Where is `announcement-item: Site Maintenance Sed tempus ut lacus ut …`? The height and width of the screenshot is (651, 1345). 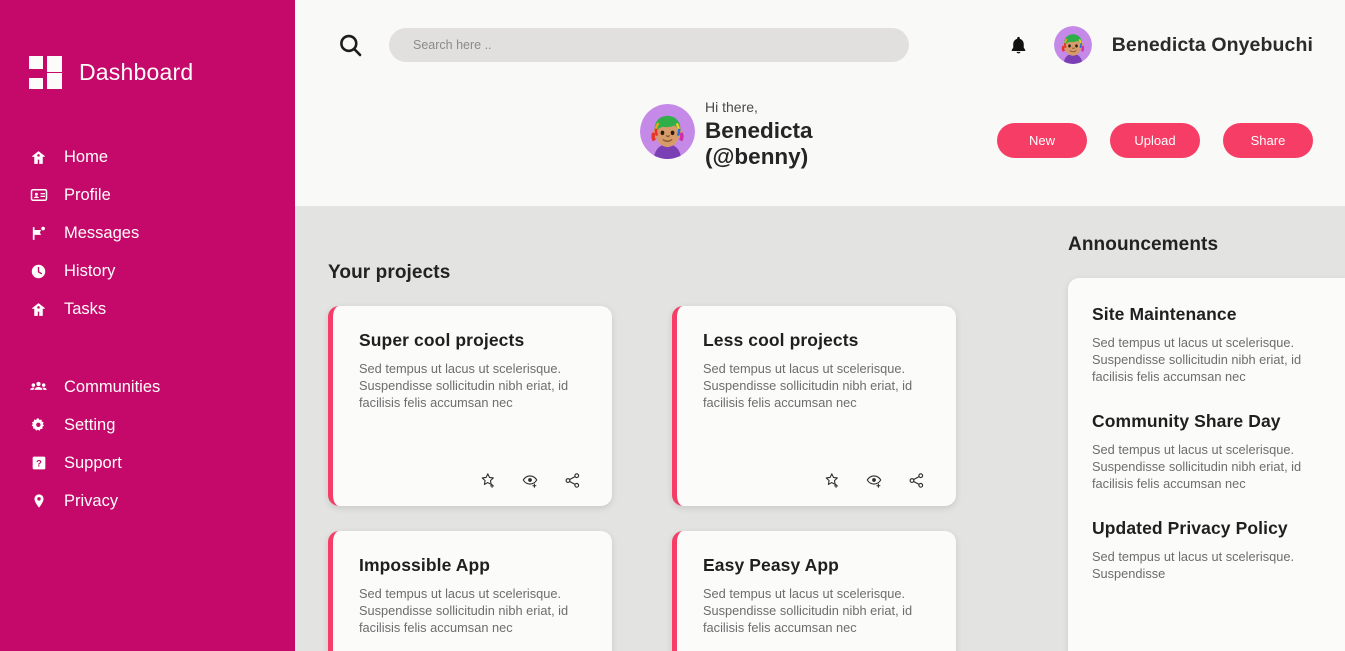
announcement-item: Site Maintenance Sed tempus ut lacus ut … is located at coordinates (1205, 344).